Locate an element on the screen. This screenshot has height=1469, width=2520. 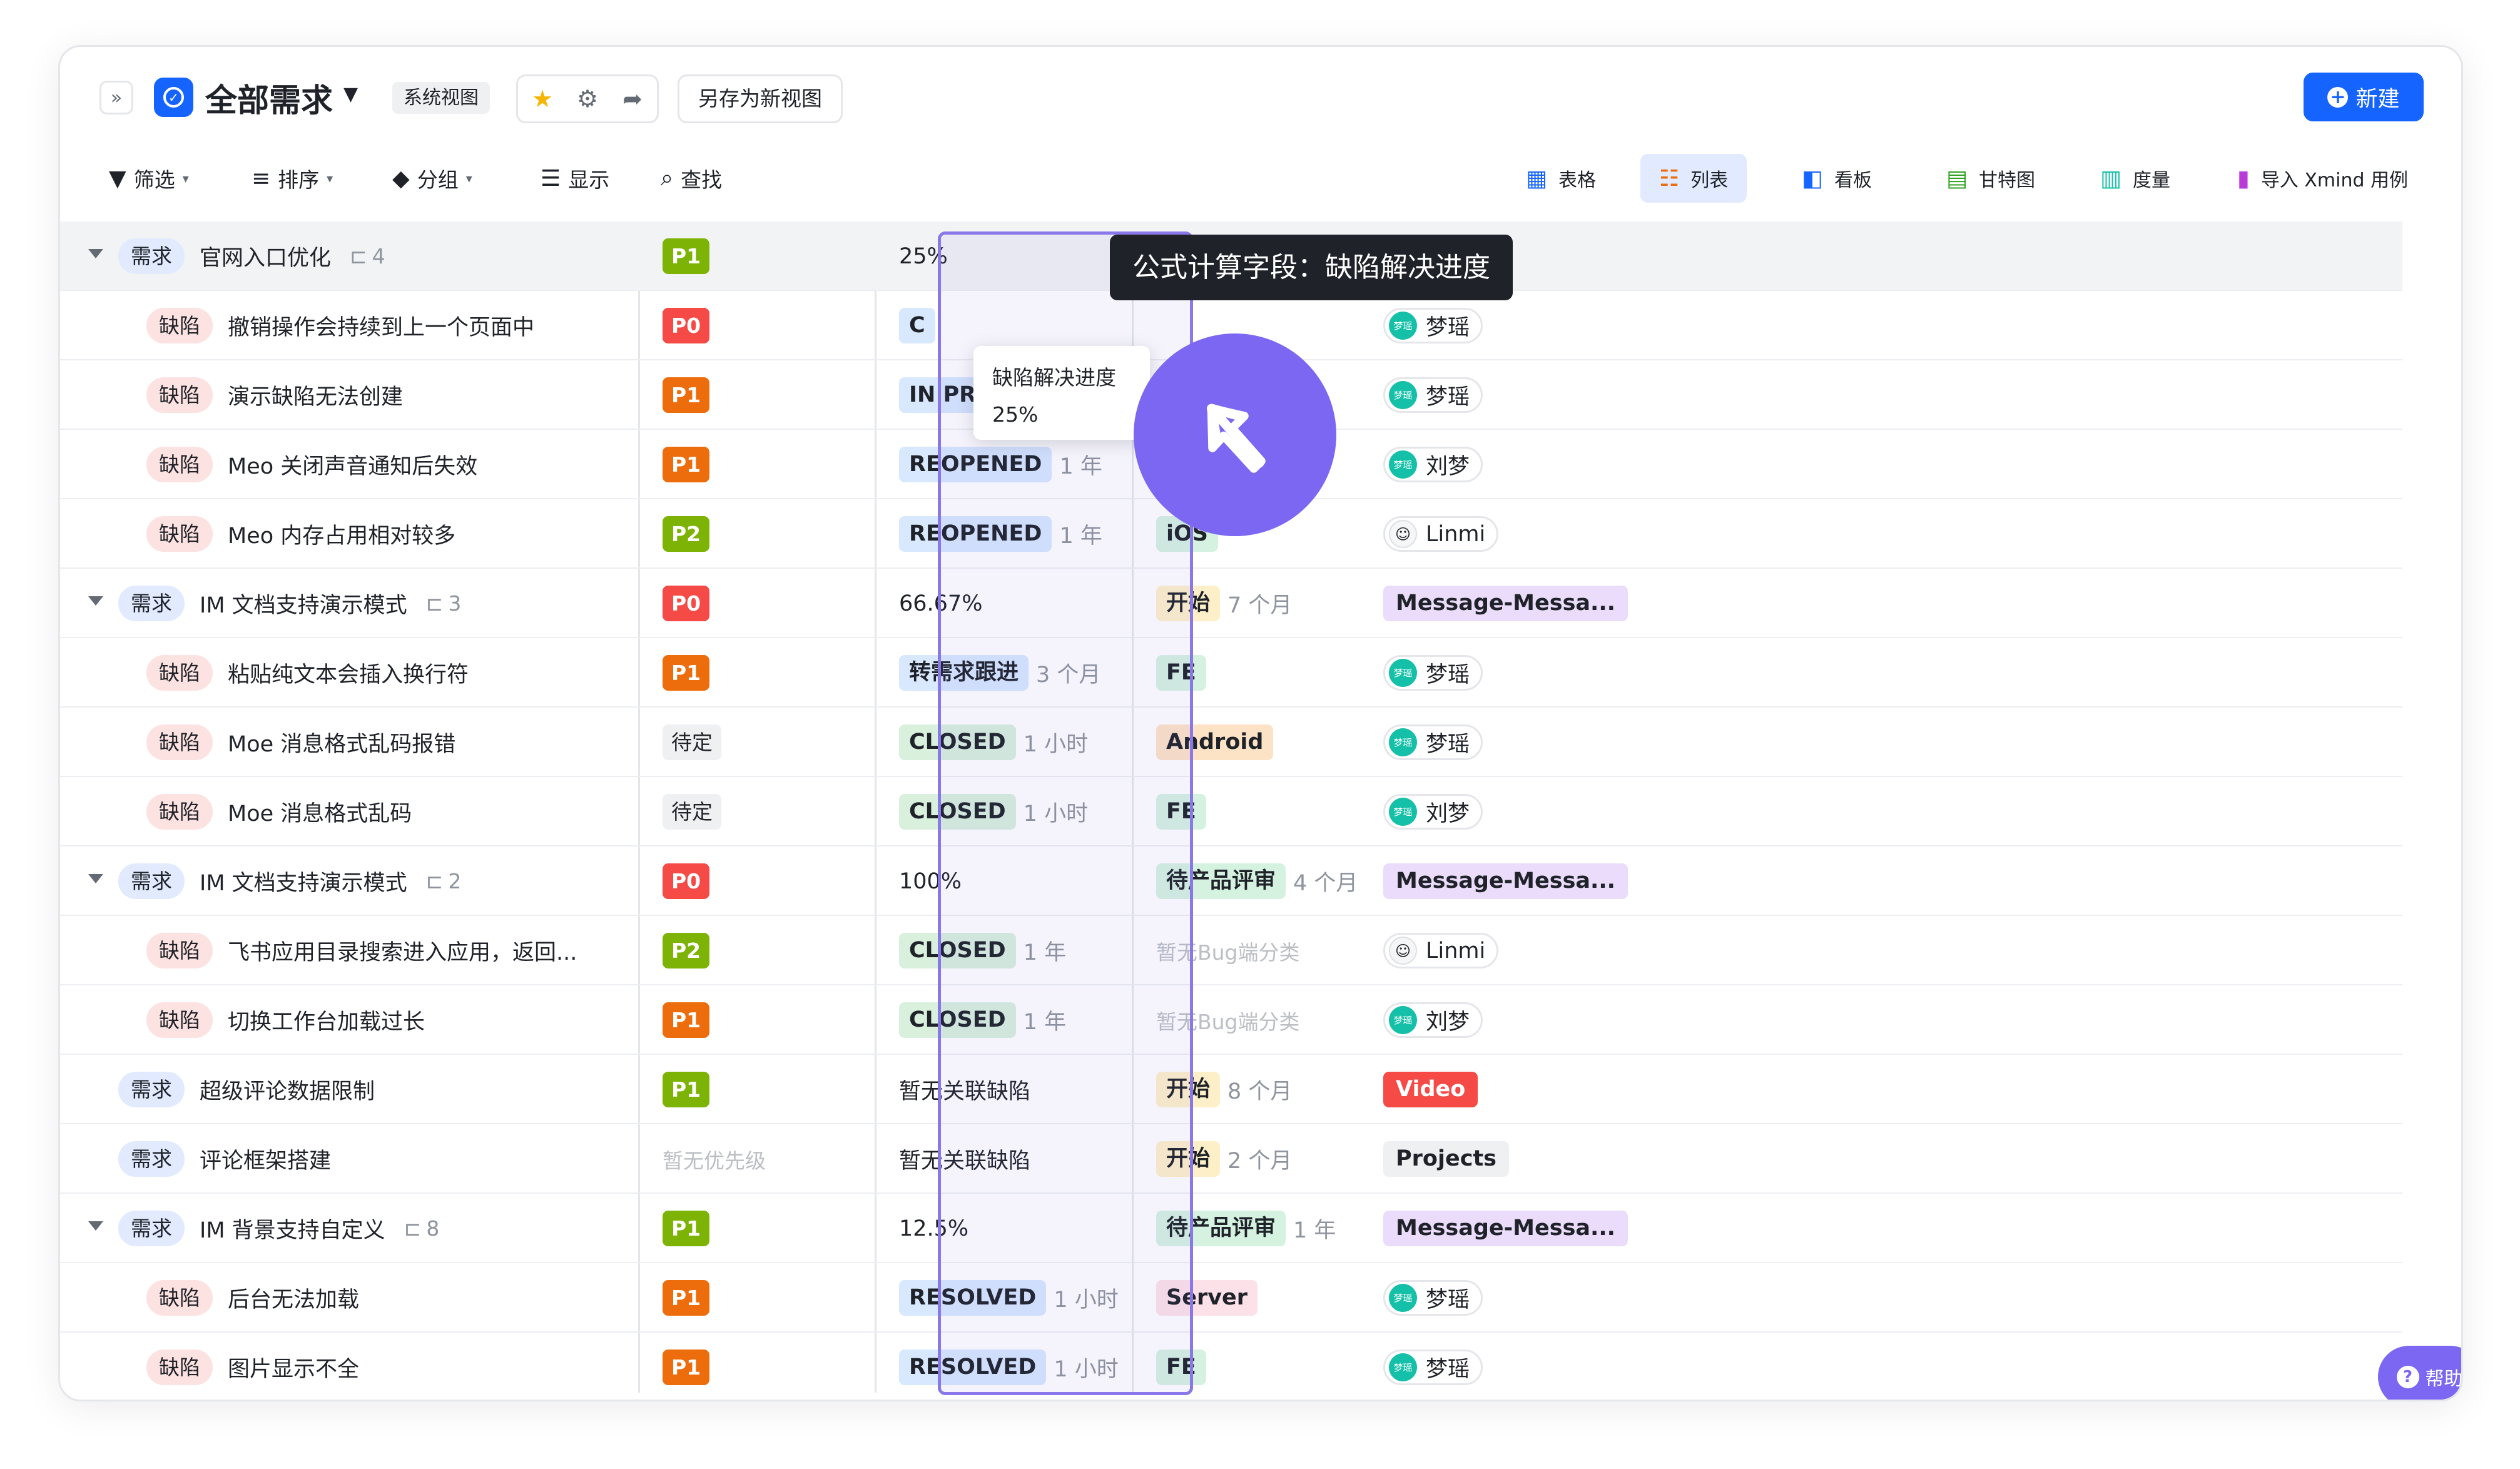
title-cell: 需求 IM 文档支持演示模式 ⊏ 3 is located at coordinates (289, 603).